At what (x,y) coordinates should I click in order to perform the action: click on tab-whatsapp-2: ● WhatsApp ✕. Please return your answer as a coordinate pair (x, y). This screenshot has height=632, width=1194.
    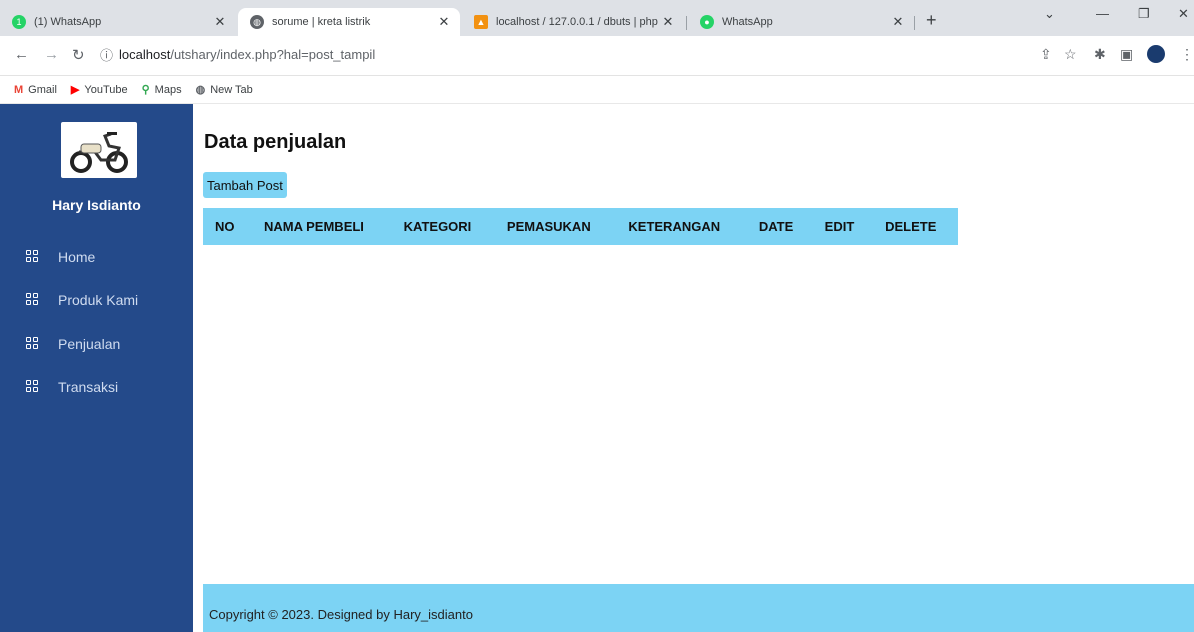
    Looking at the image, I should click on (801, 22).